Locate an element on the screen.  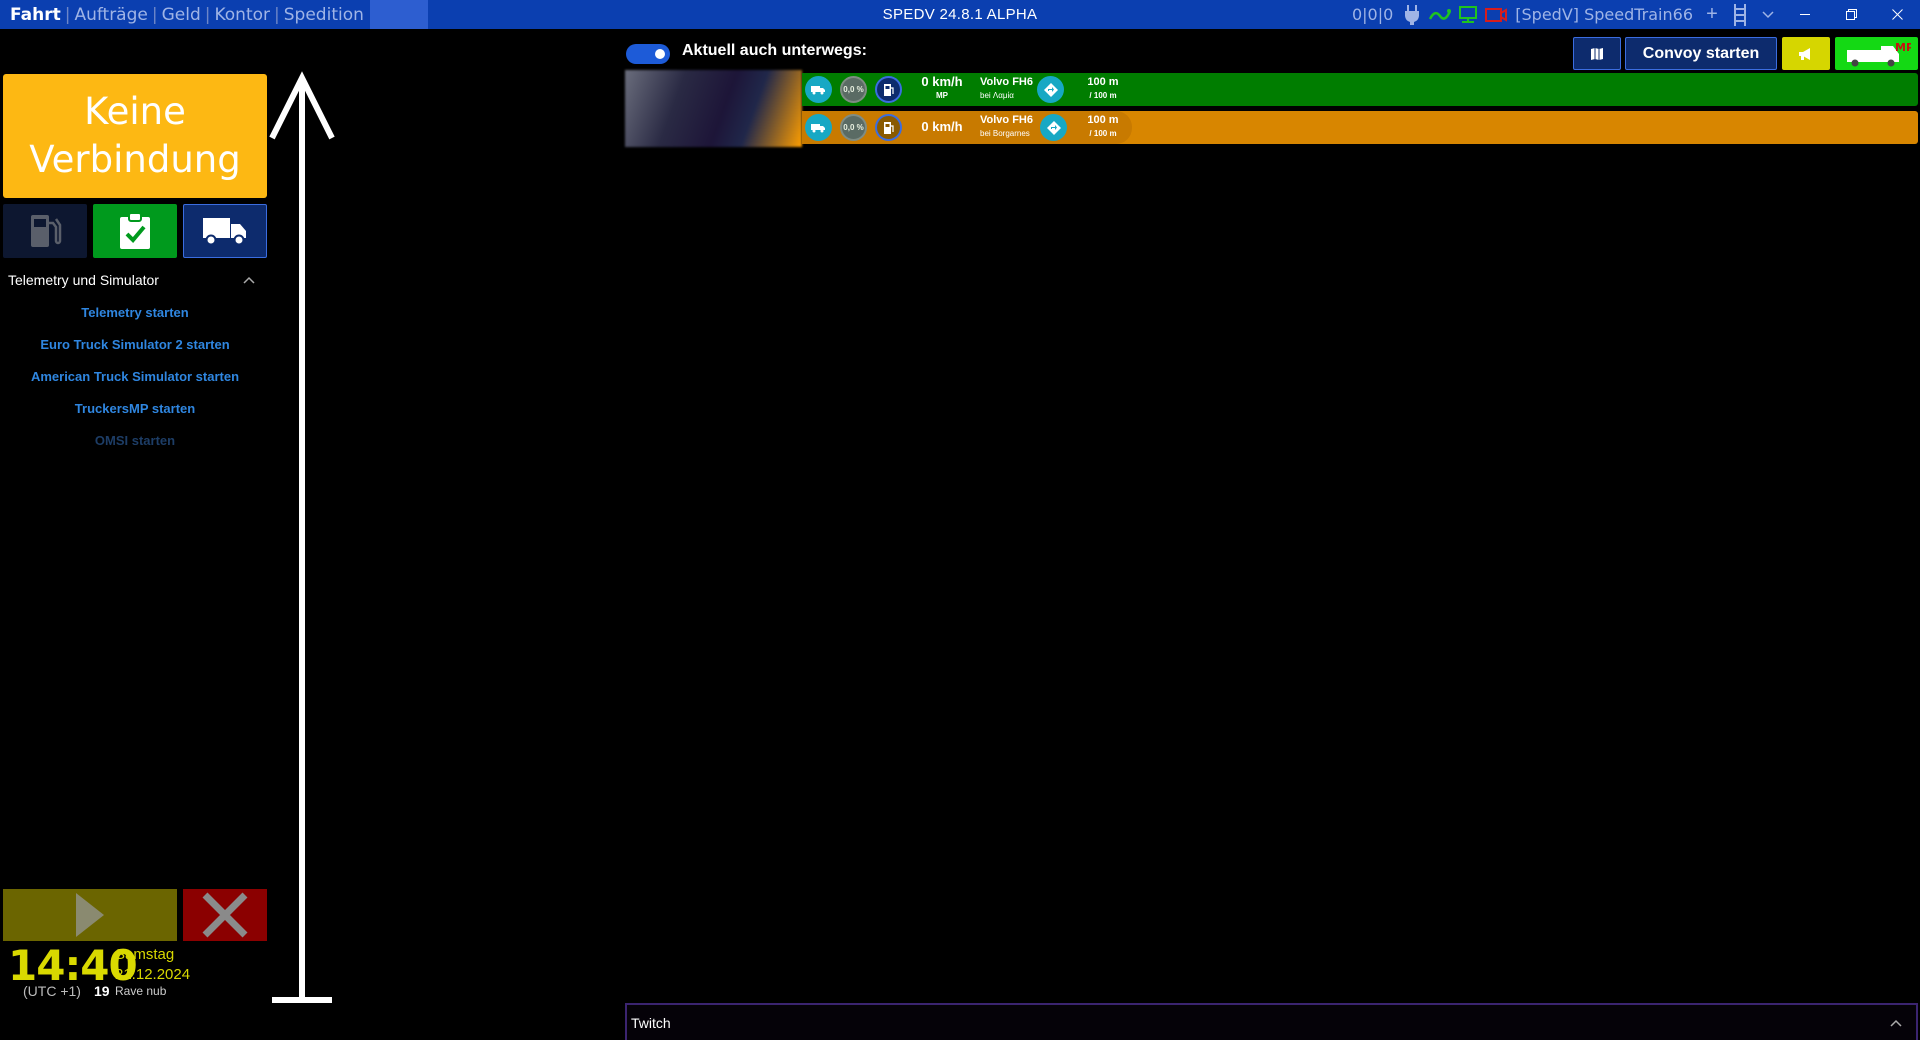
user-nick: Rave nub is located at coordinates (141, 991).